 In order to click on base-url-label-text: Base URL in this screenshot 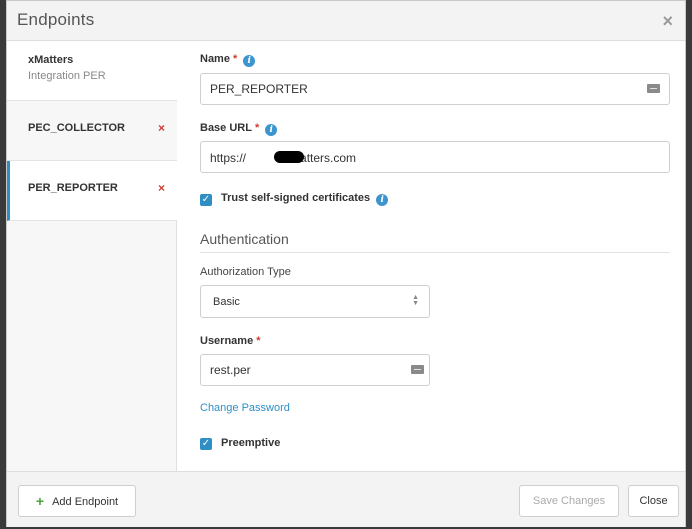, I will do `click(226, 128)`.